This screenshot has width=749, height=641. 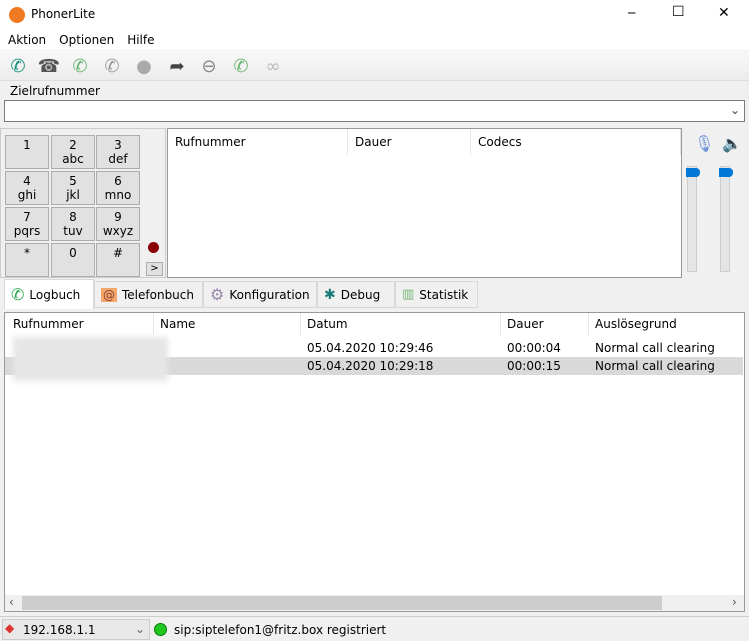 I want to click on dial-number-input, so click(x=374, y=111).